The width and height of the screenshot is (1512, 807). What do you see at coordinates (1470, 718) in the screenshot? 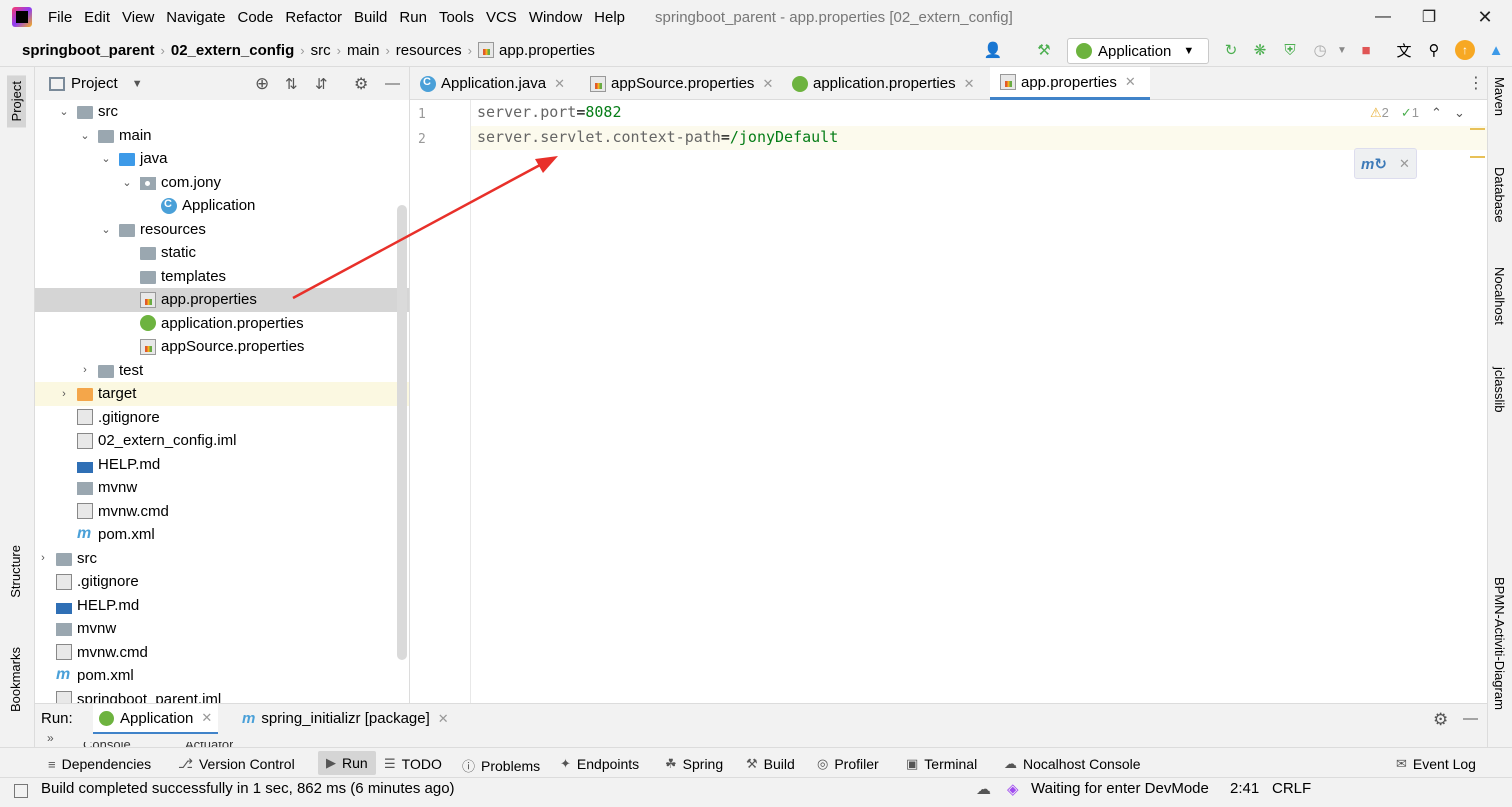
I see `hide-panel-icon: —` at bounding box center [1470, 718].